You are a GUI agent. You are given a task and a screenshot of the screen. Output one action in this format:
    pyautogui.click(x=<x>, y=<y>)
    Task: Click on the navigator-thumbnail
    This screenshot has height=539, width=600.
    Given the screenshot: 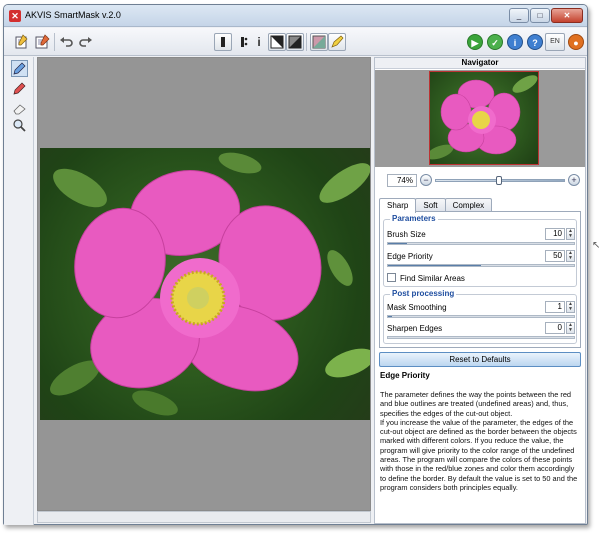 What is the action you would take?
    pyautogui.click(x=484, y=118)
    